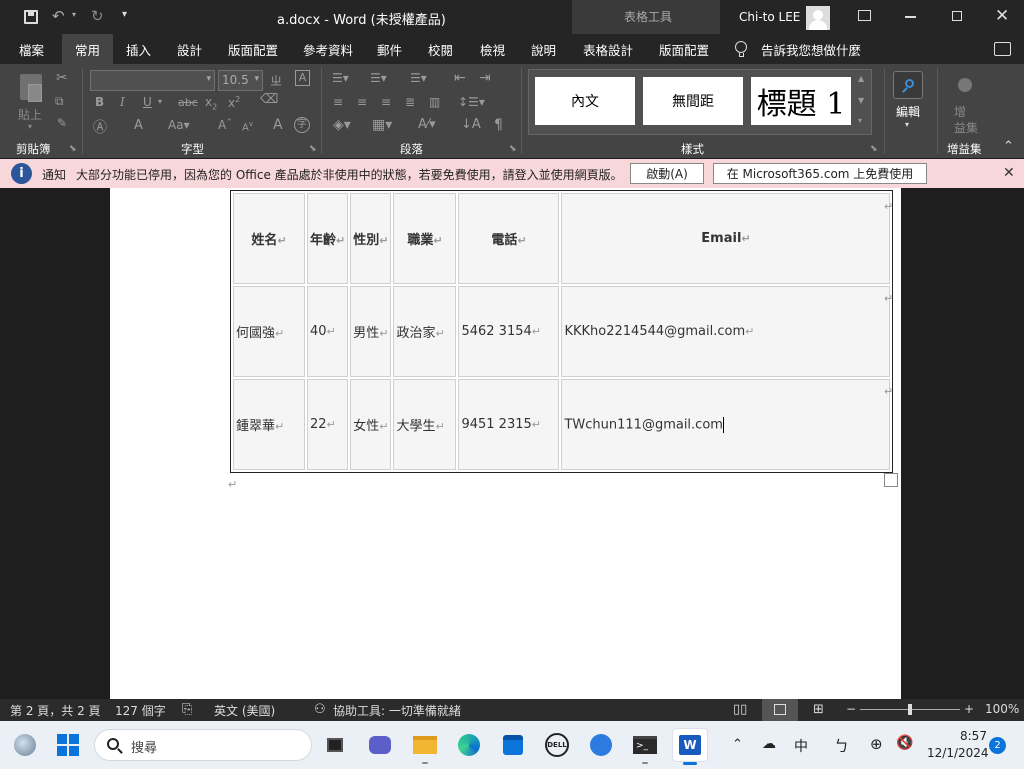 This screenshot has height=769, width=1024. Describe the element at coordinates (371, 424) in the screenshot. I see `table-cell: 女性↵` at that location.